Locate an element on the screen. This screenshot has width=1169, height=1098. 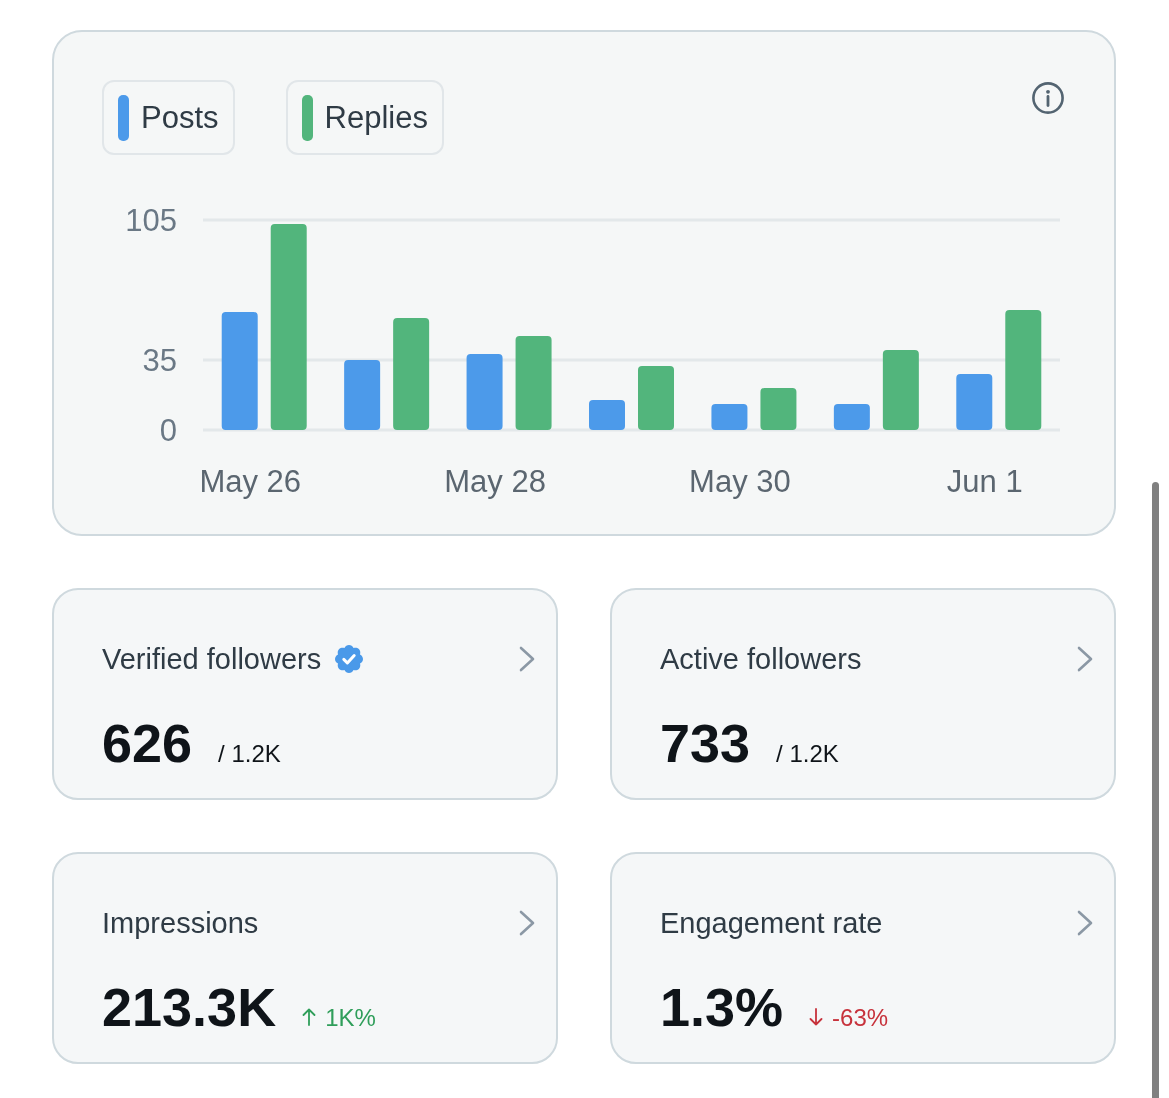
x-axis-label: May 30 is located at coordinates (740, 481).